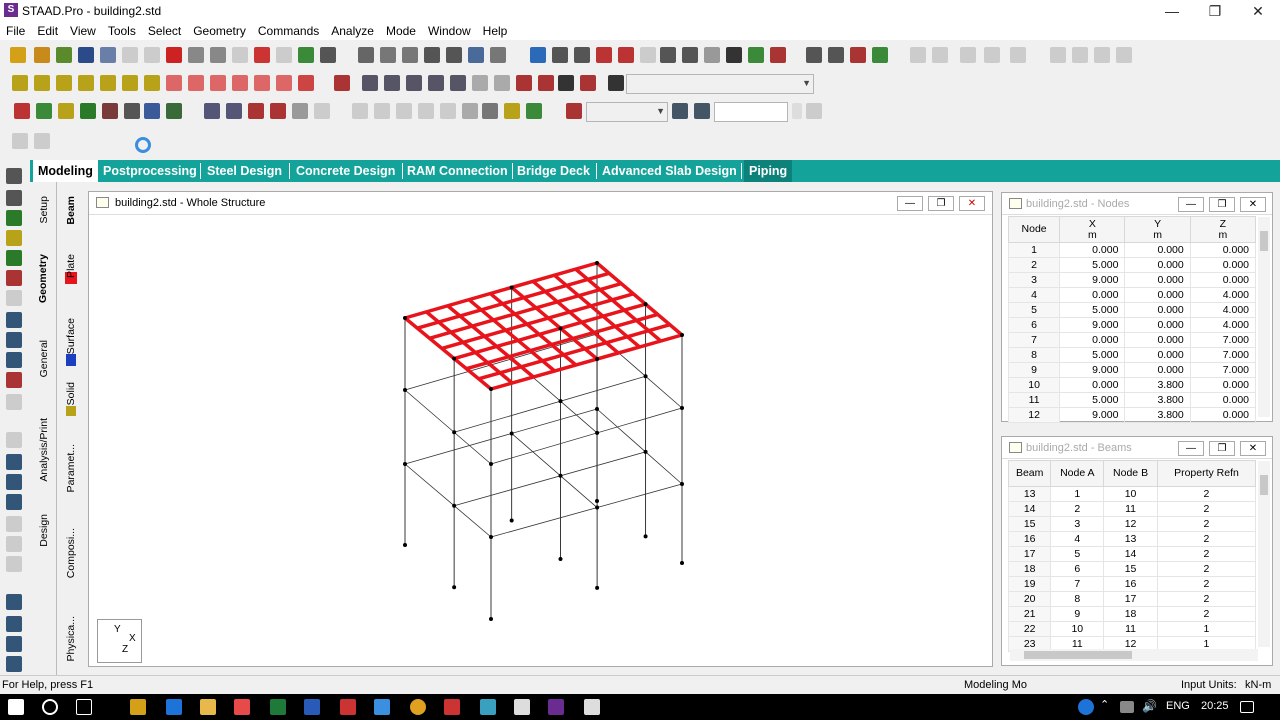  What do you see at coordinates (1130, 509) in the screenshot?
I see `table-cell: 11` at bounding box center [1130, 509].